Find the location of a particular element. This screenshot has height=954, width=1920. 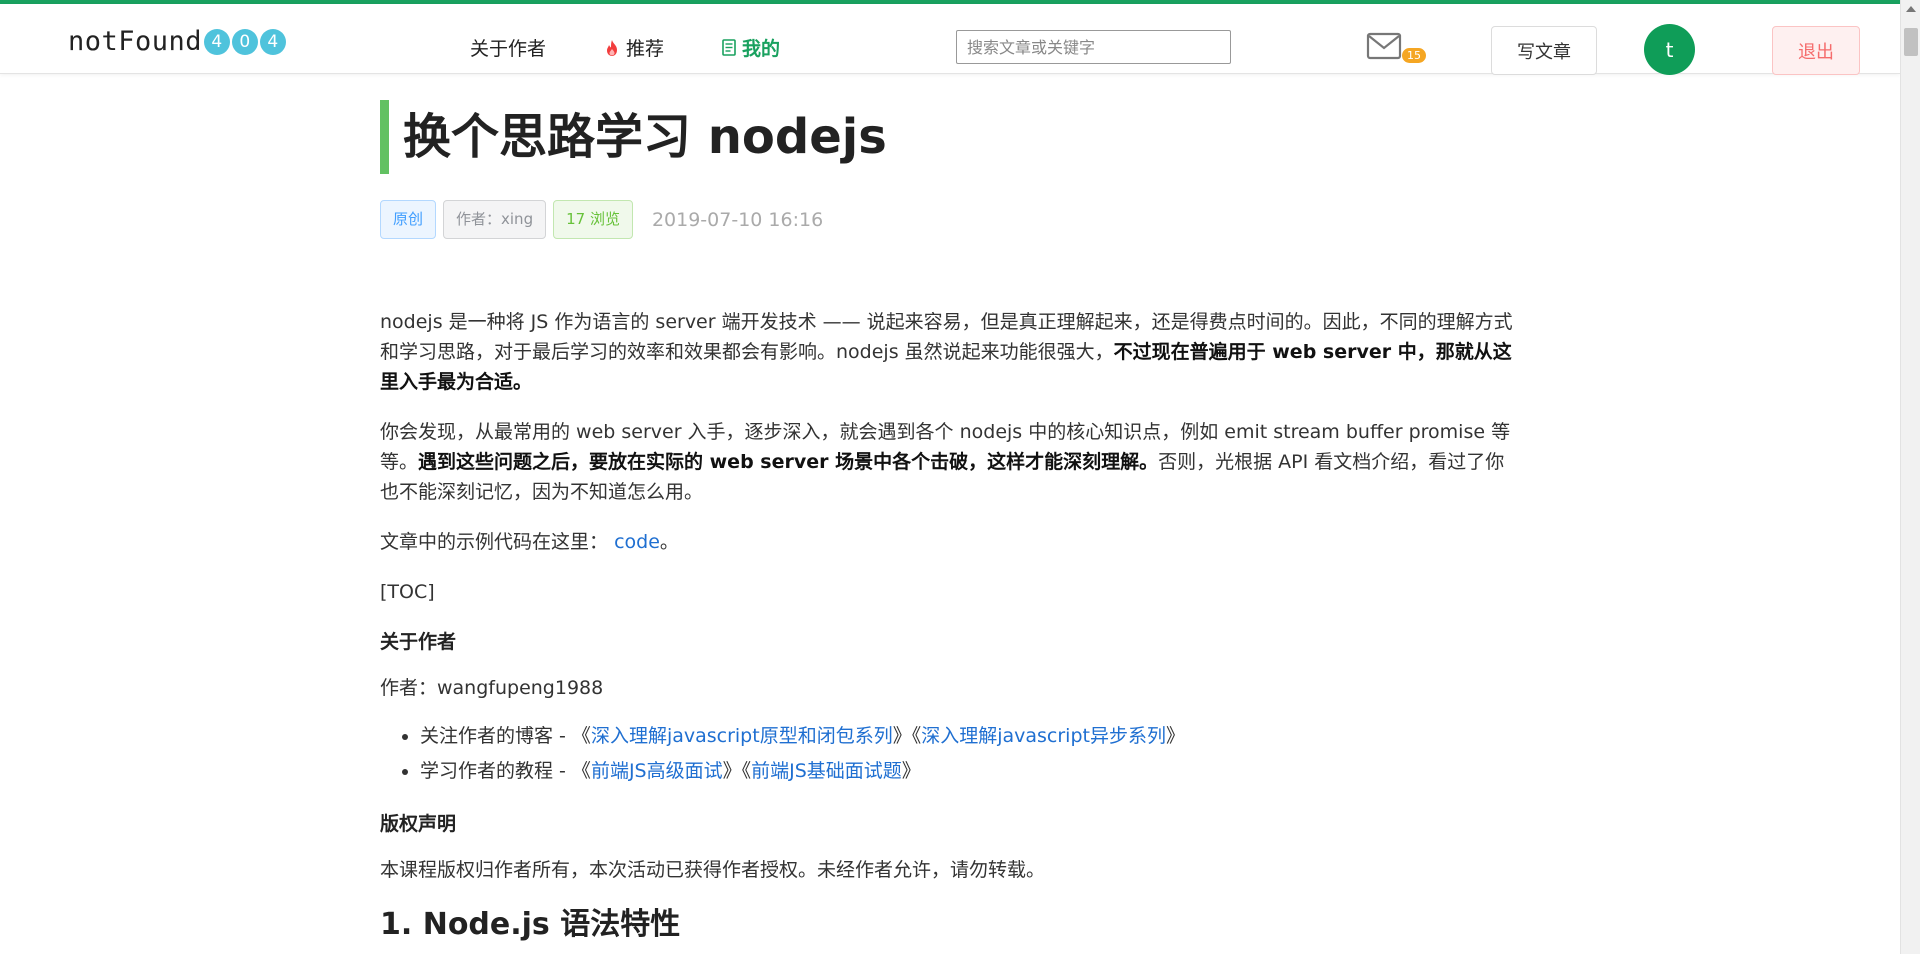

fire-icon is located at coordinates (612, 48).